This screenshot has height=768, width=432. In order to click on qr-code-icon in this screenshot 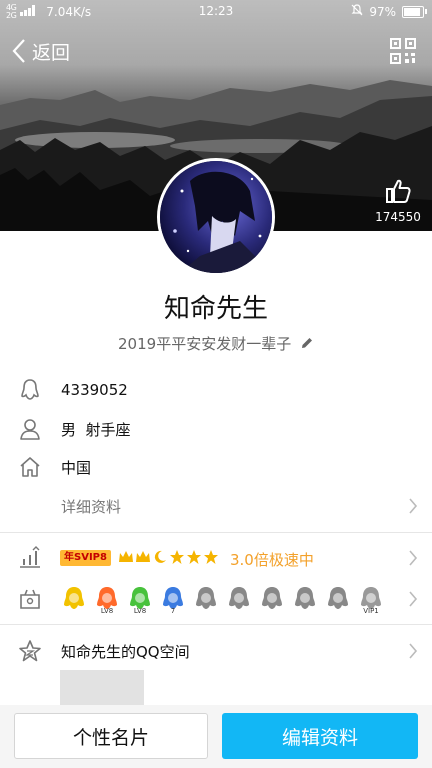, I will do `click(403, 51)`.